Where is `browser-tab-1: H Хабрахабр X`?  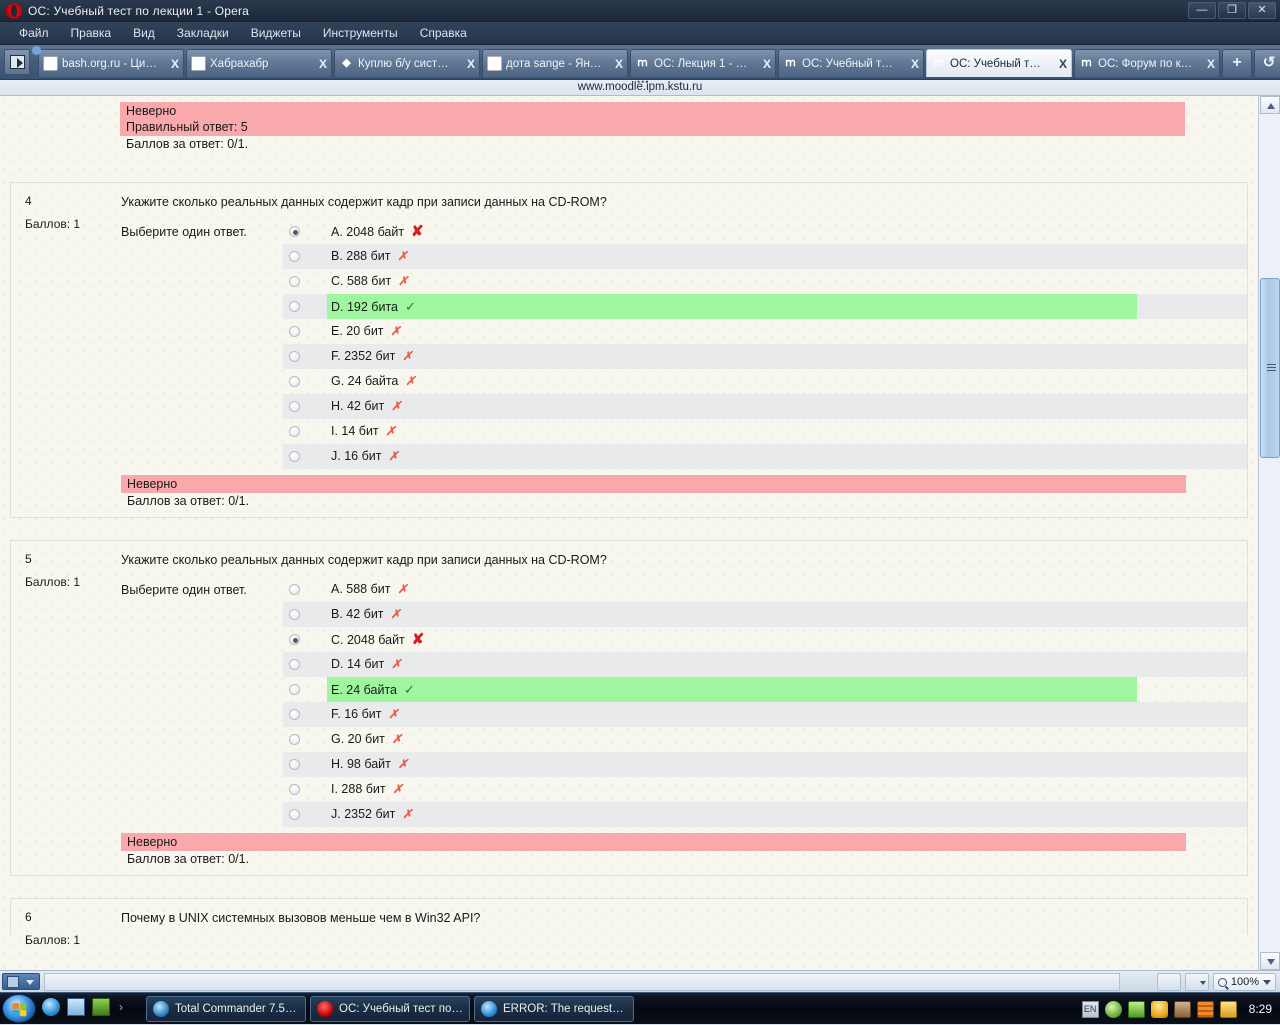 browser-tab-1: H Хабрахабр X is located at coordinates (259, 63).